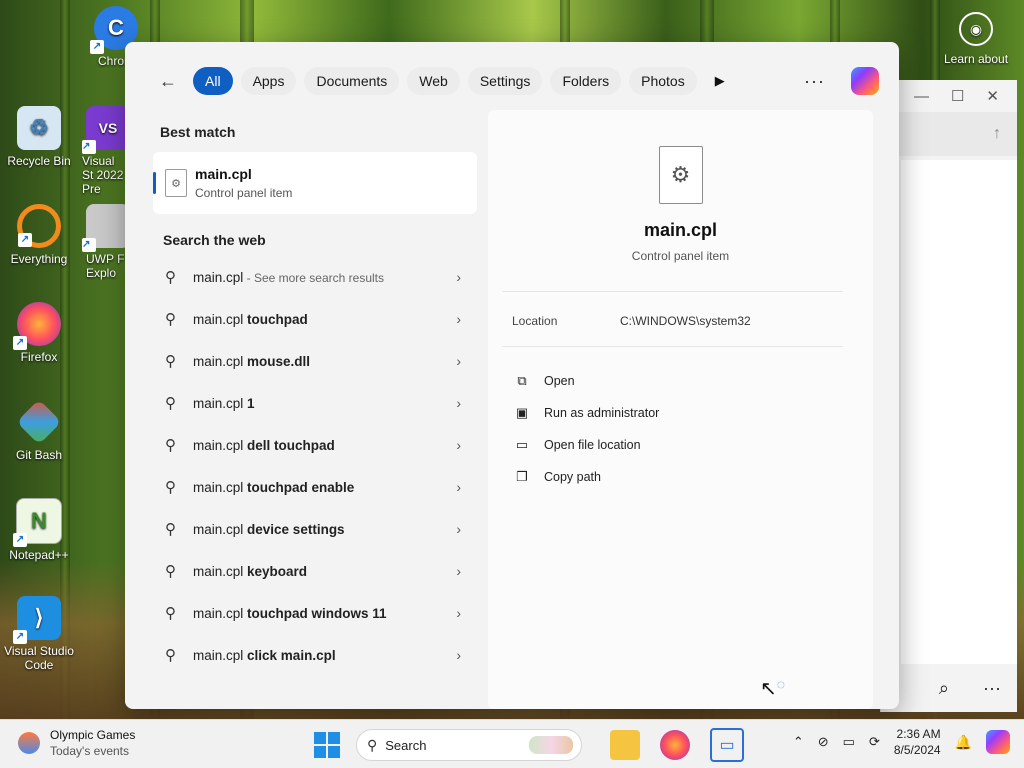 The width and height of the screenshot is (1024, 768). What do you see at coordinates (992, 96) in the screenshot?
I see `close-icon: ✕` at bounding box center [992, 96].